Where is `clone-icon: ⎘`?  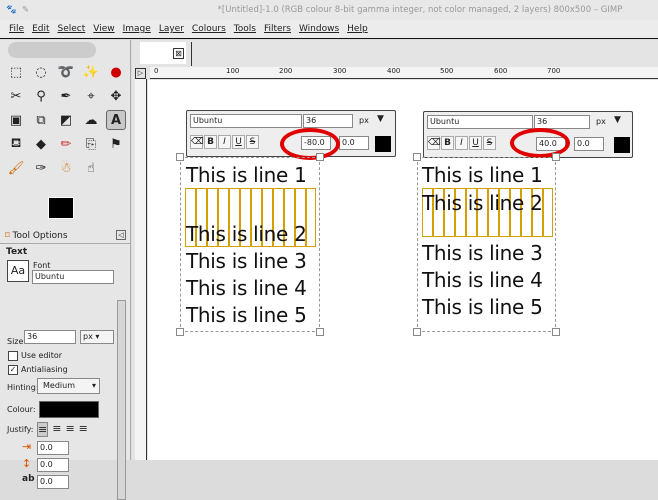 clone-icon: ⎘ is located at coordinates (91, 144).